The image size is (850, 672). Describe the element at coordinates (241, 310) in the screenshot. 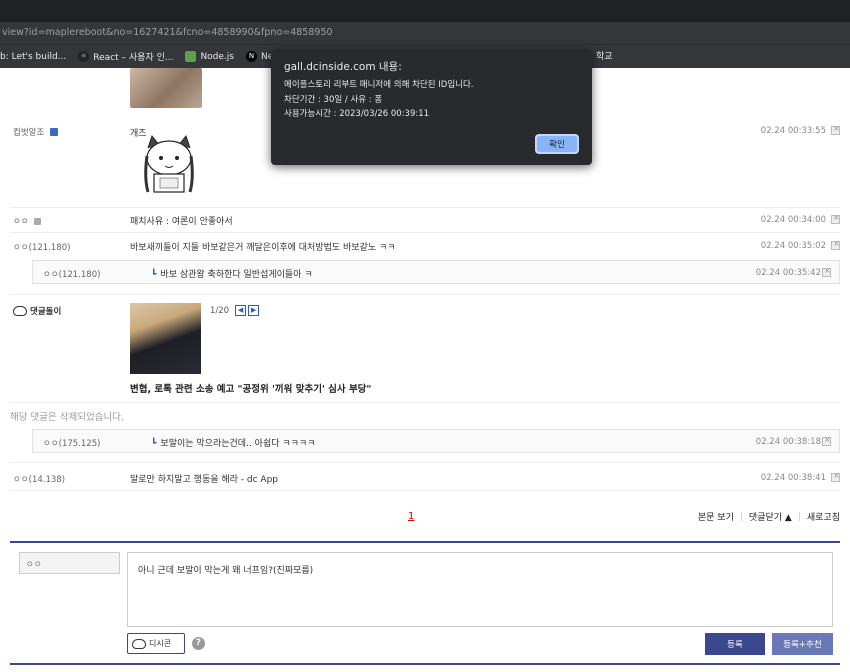

I see `prev-icon: ◀` at that location.